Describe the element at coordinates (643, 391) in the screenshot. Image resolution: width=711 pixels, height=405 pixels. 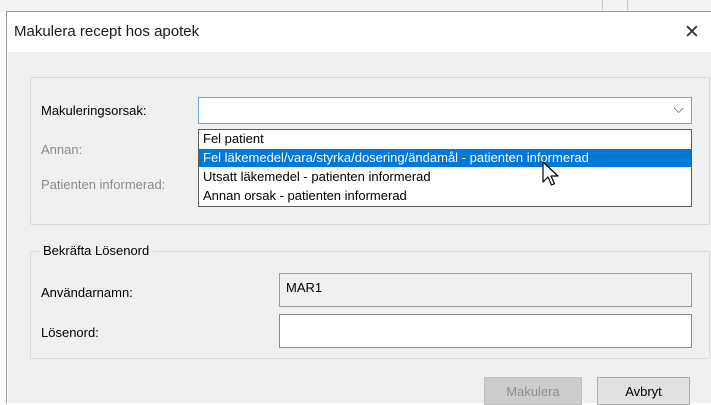
I see `avbryt-button: Avbryt` at that location.